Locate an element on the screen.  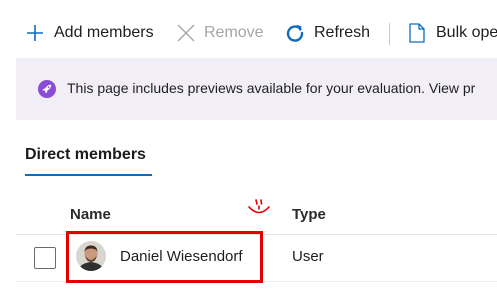
remove-button: Remove is located at coordinates (220, 33).